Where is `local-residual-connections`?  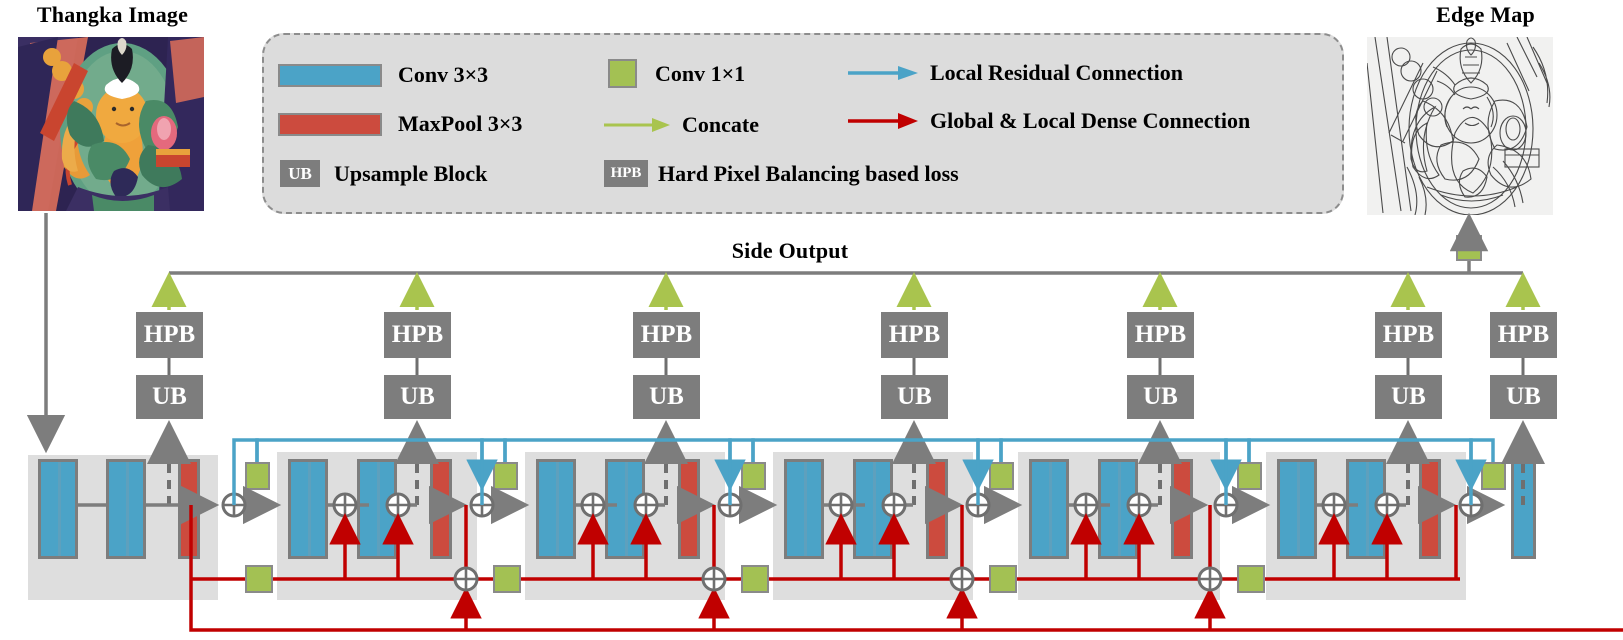
local-residual-connections is located at coordinates (863, 471).